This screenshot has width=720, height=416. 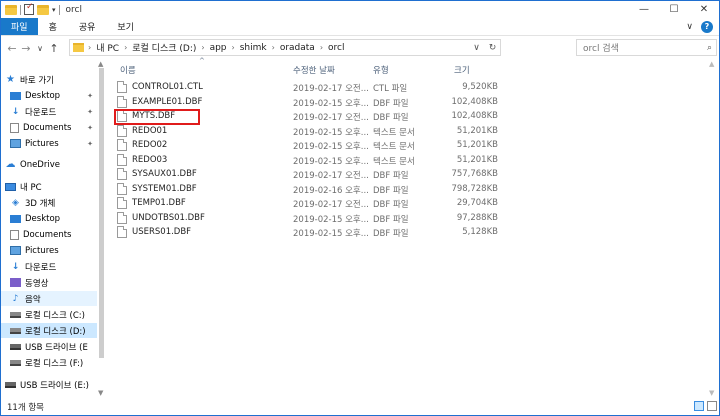 What do you see at coordinates (297, 48) in the screenshot?
I see `breadcrumb-item: oradata` at bounding box center [297, 48].